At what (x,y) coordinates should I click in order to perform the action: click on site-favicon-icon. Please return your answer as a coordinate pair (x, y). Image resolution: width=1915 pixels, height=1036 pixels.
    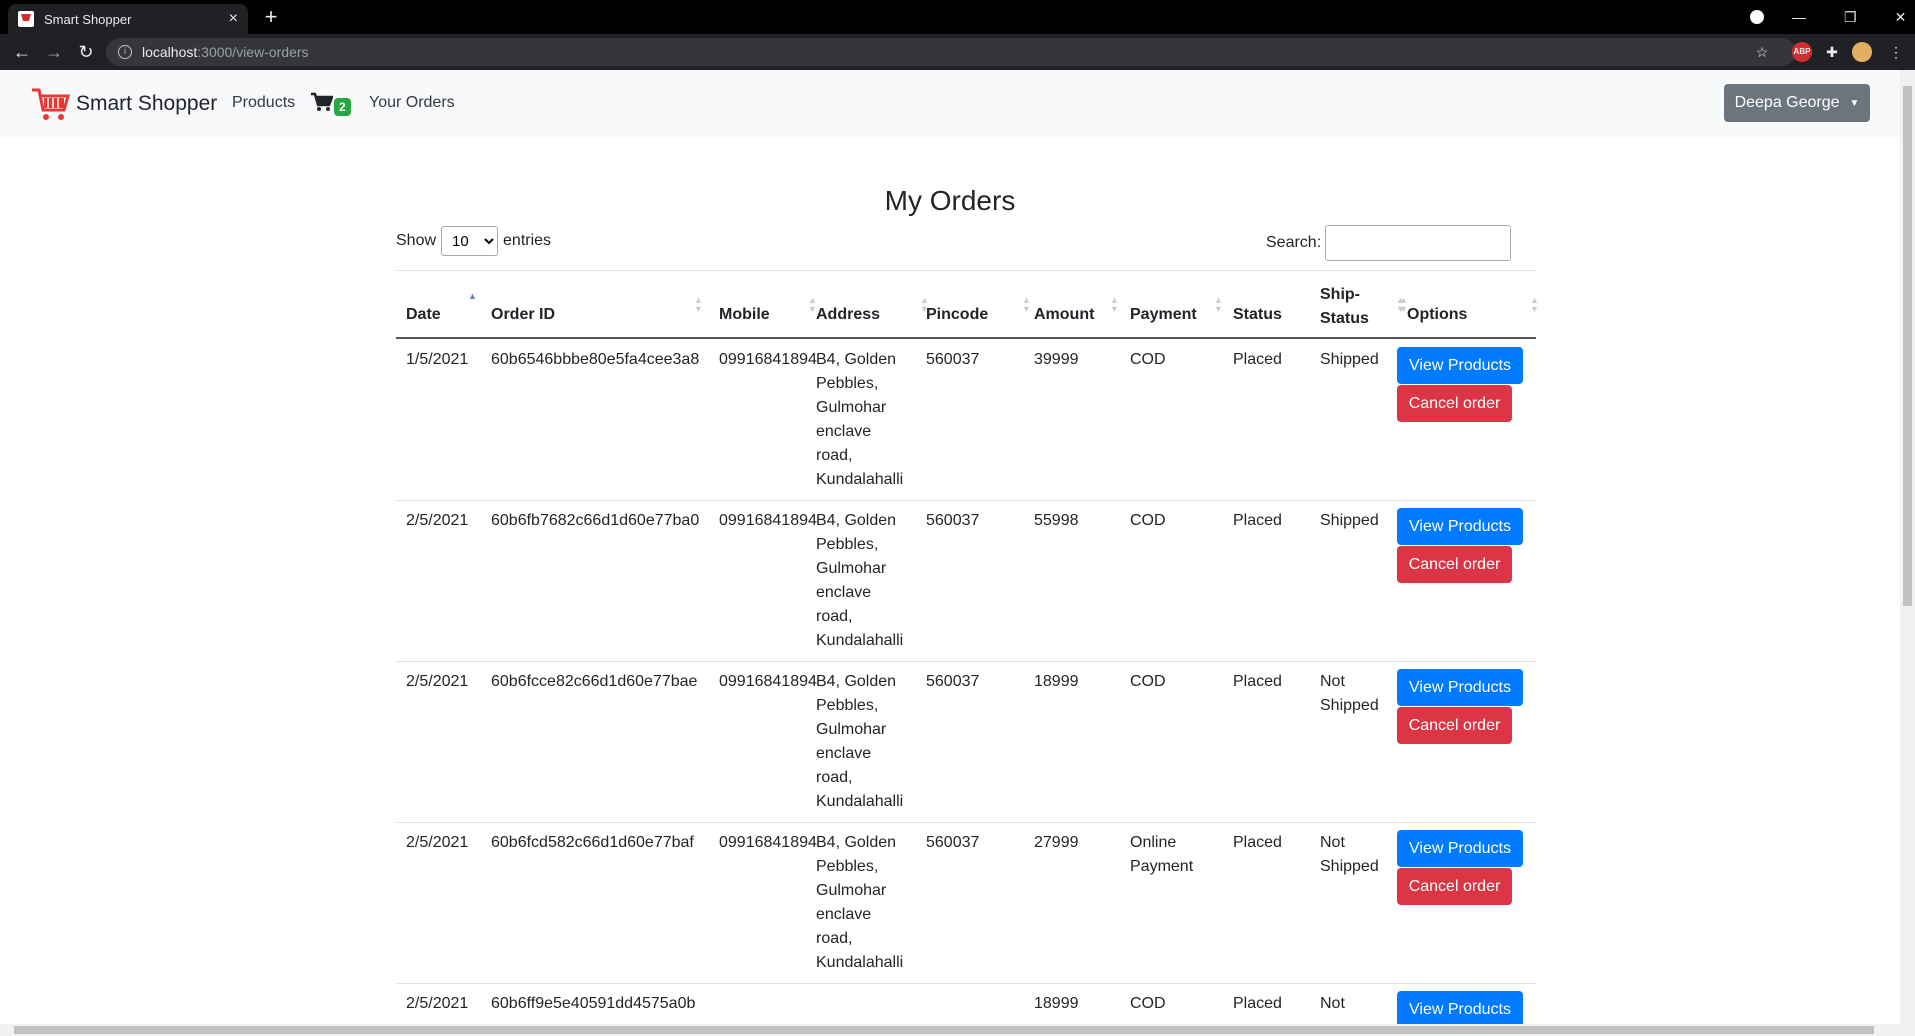
    Looking at the image, I should click on (26, 19).